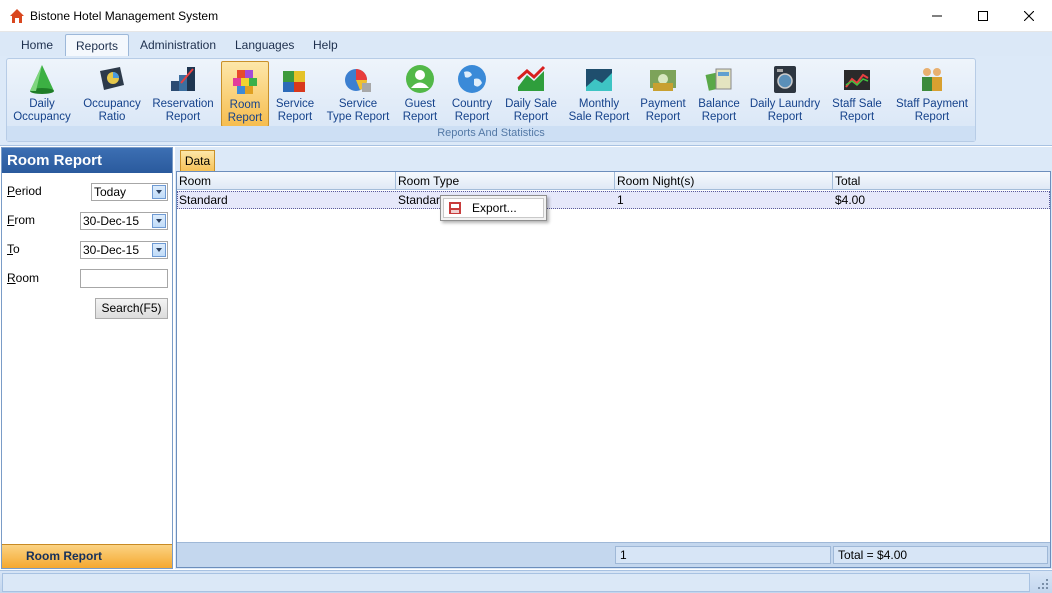 The image size is (1052, 593). What do you see at coordinates (505, 181) in the screenshot?
I see `column-header-room-type: Room Type` at bounding box center [505, 181].